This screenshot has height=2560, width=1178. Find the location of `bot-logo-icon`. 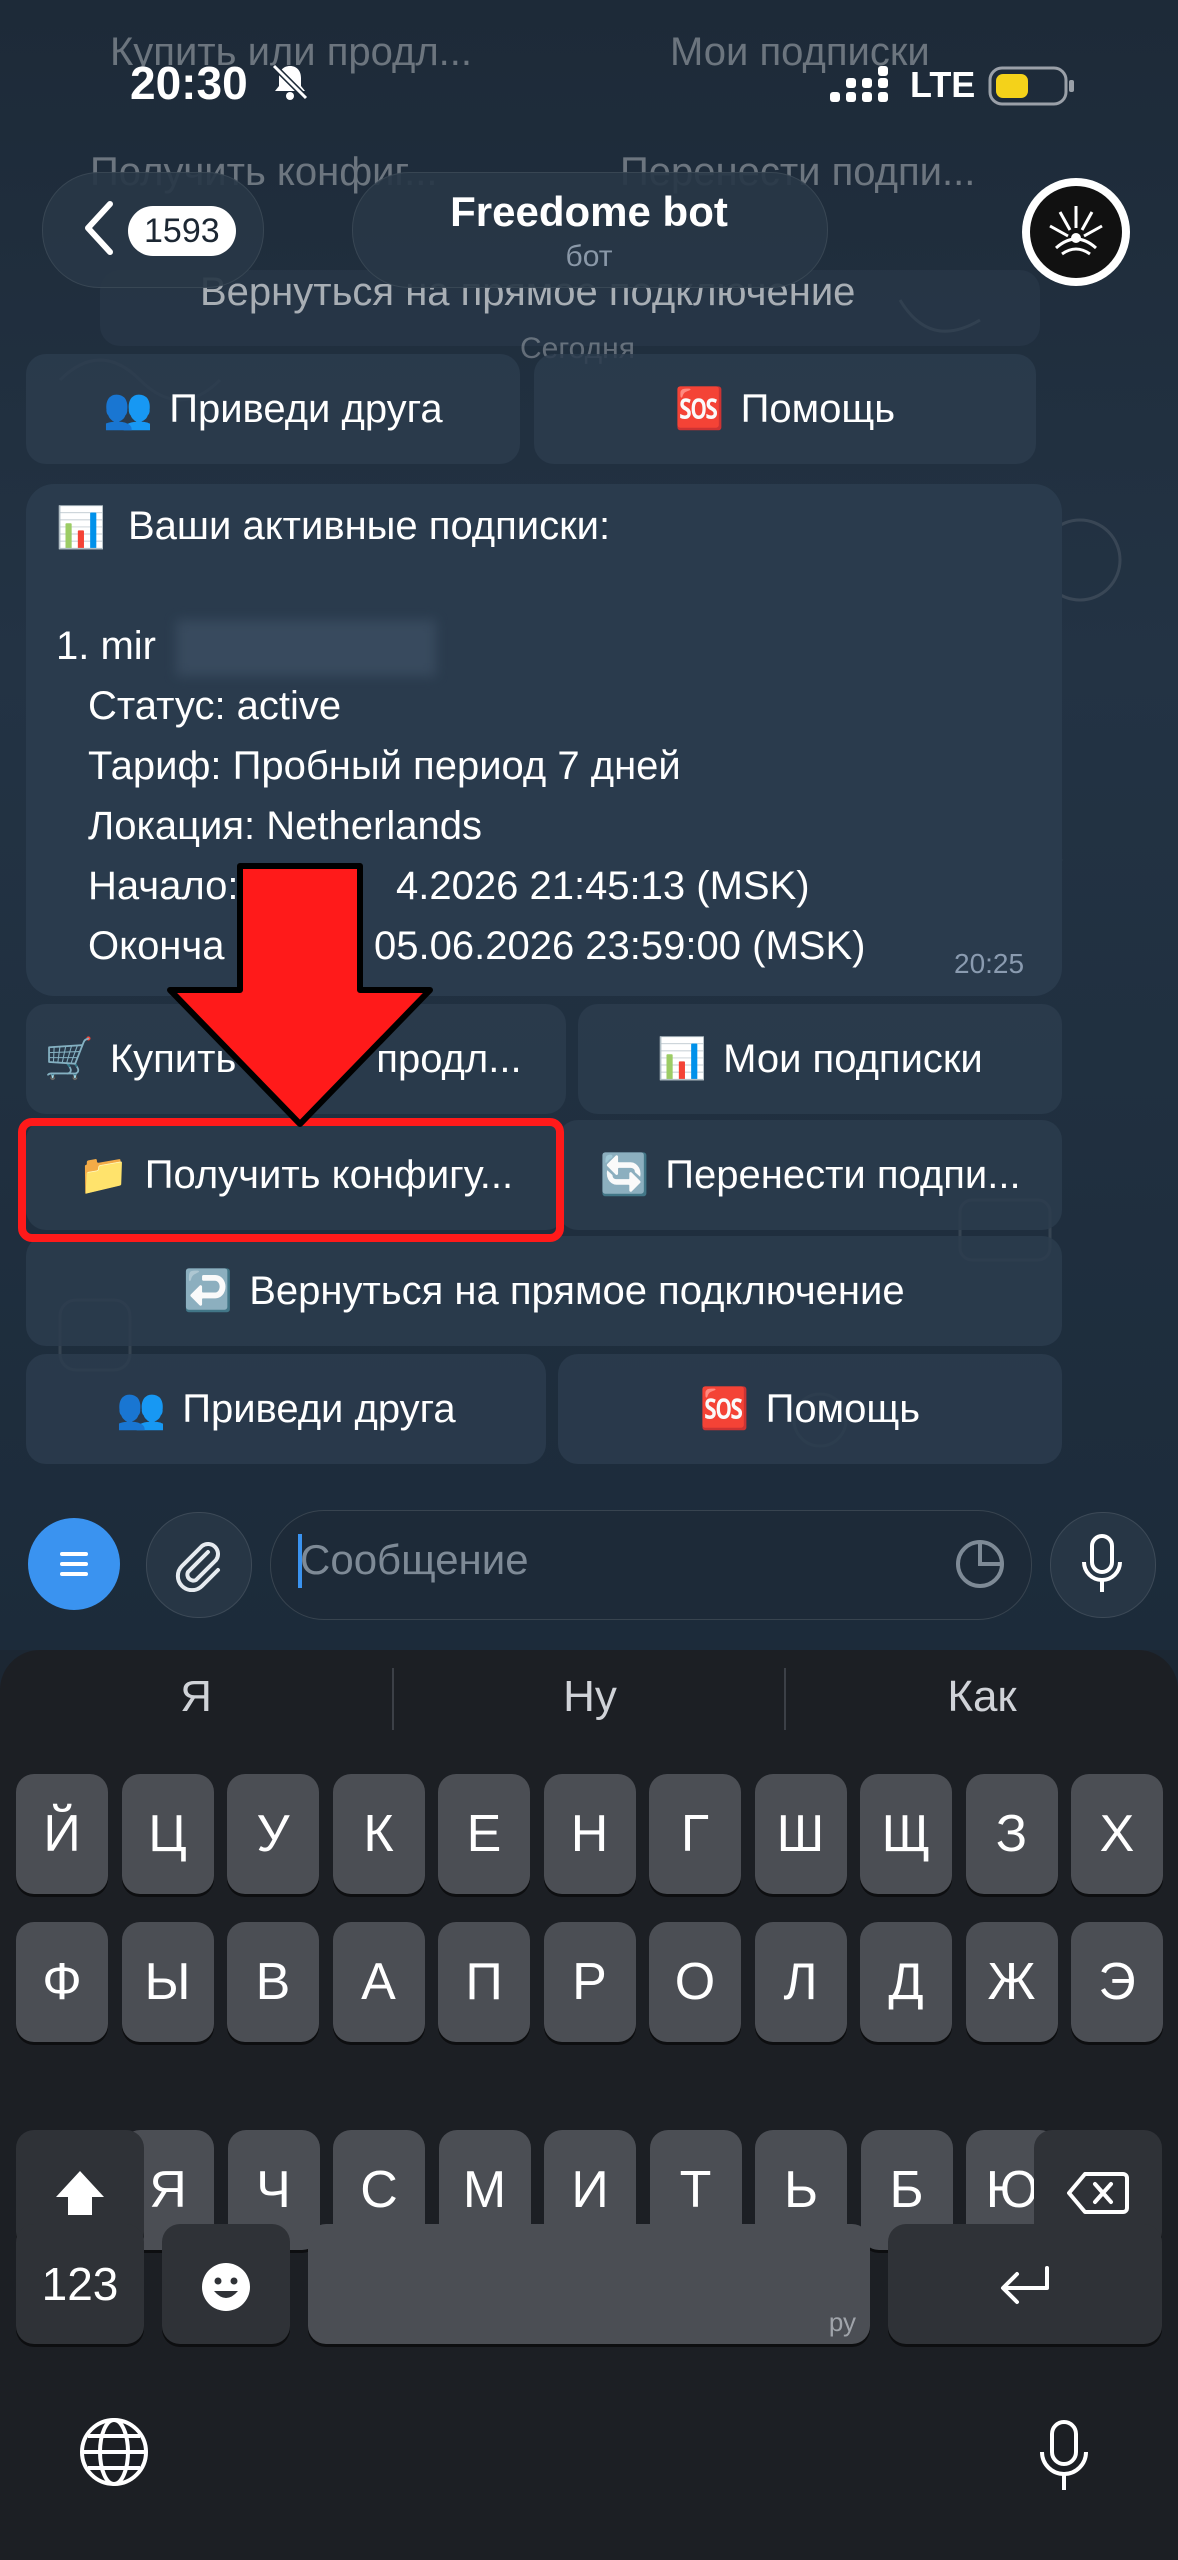

bot-logo-icon is located at coordinates (1076, 231).